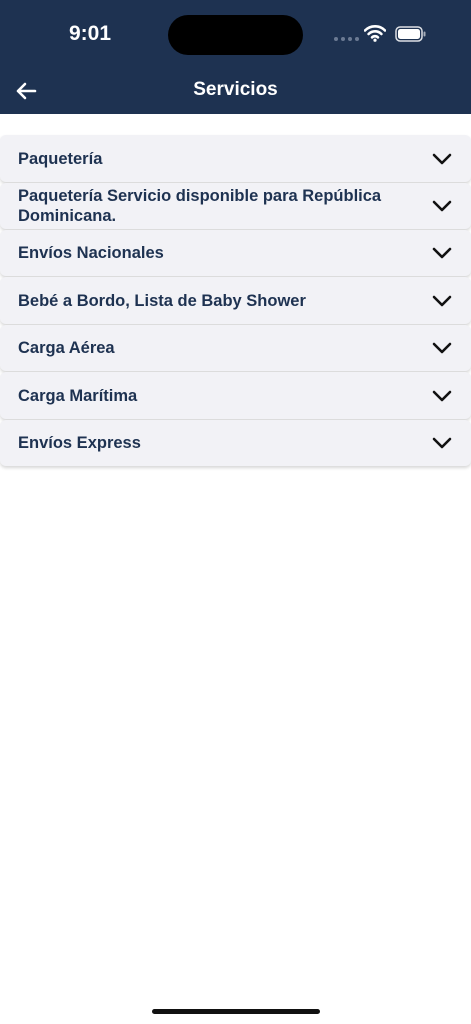 Image resolution: width=471 pixels, height=1024 pixels. Describe the element at coordinates (60, 158) in the screenshot. I see `service-item-label: Paquetería` at that location.